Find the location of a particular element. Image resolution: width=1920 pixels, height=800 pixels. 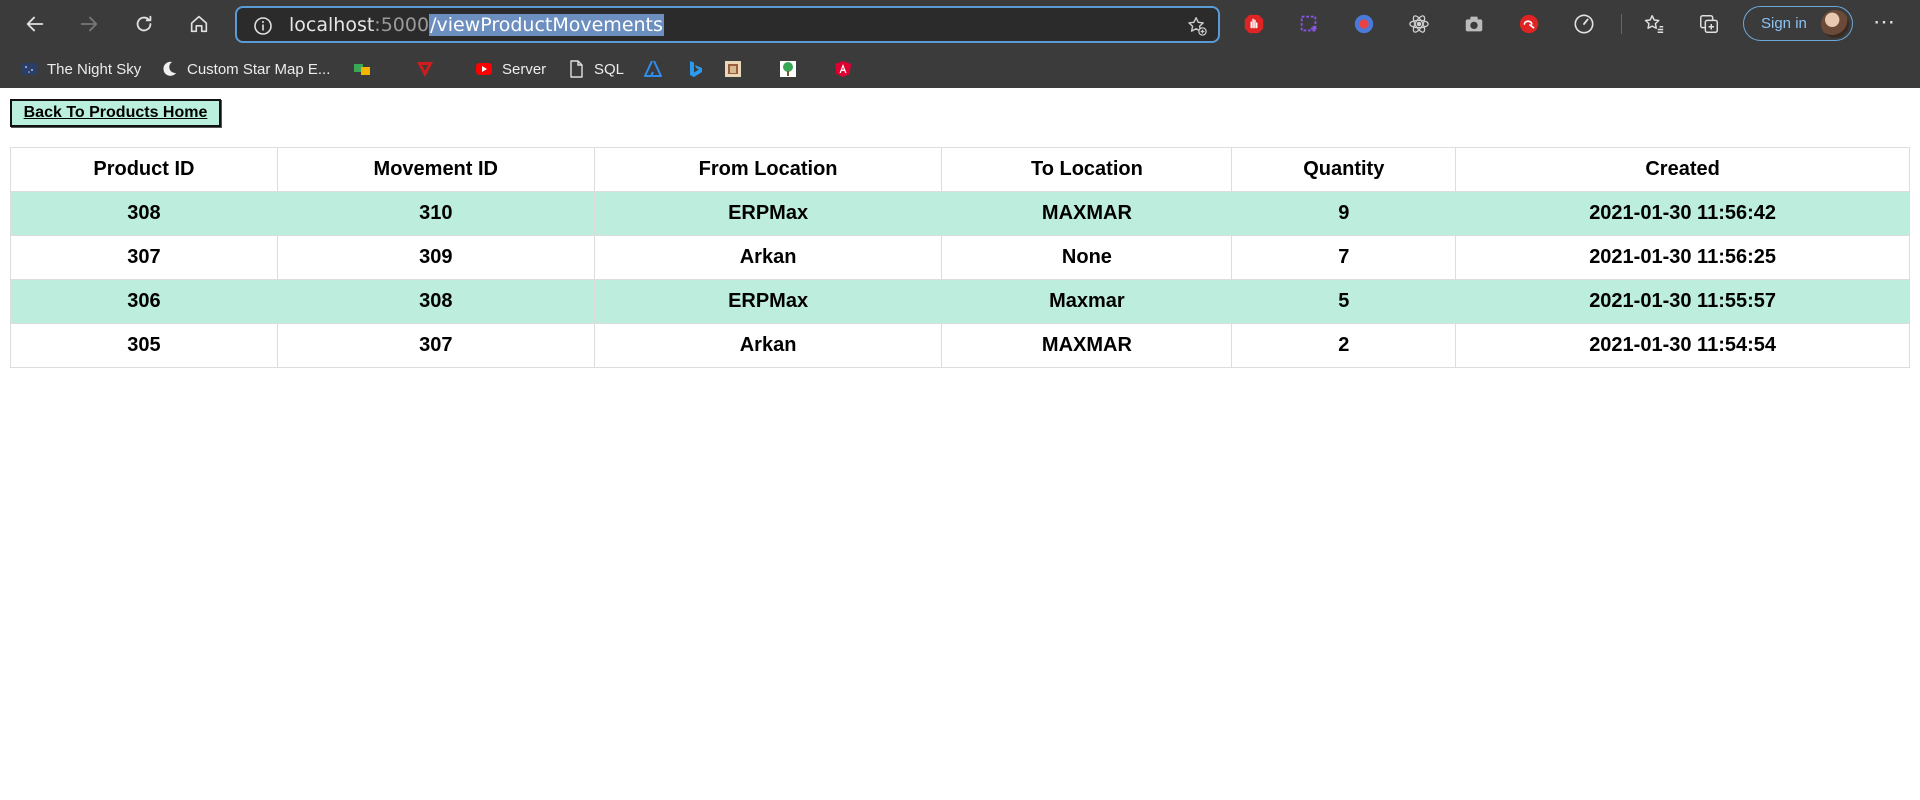

night-sky-icon is located at coordinates (29, 69).